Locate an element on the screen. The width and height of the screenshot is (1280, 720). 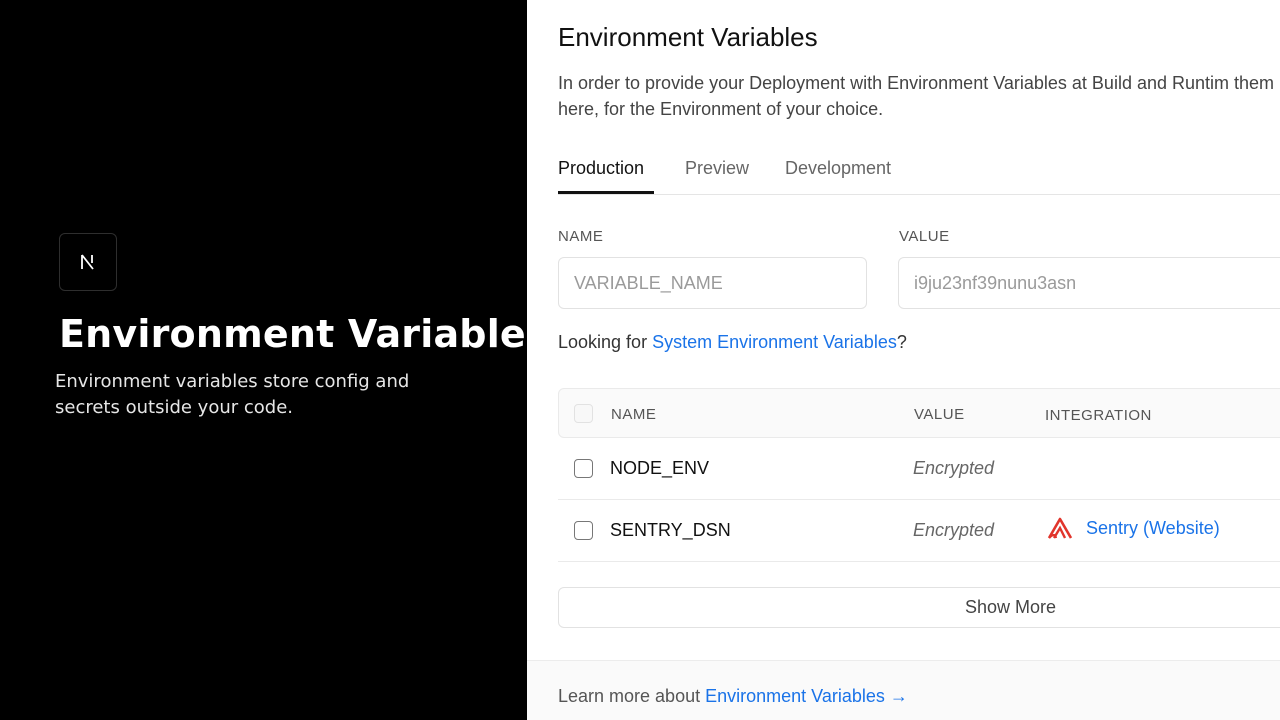
variable-name: SENTRY_DSN is located at coordinates (670, 530).